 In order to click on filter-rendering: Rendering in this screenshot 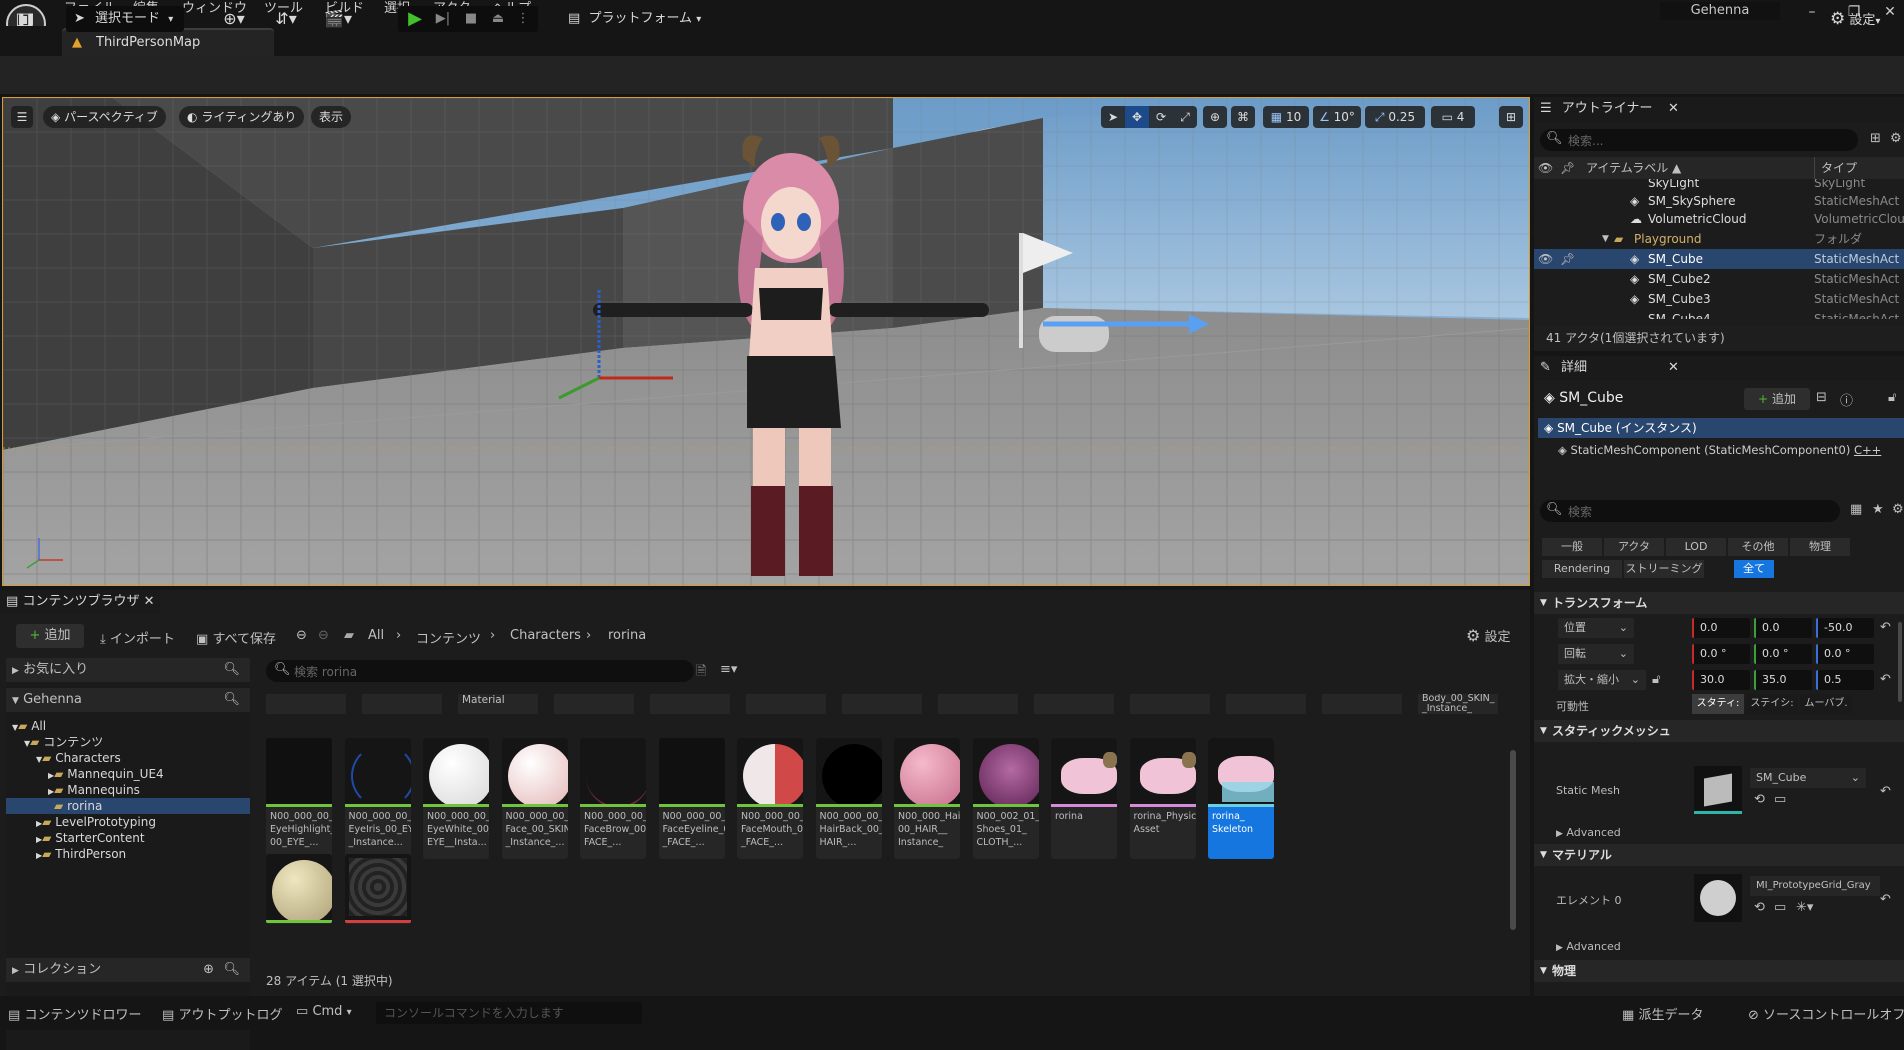, I will do `click(1582, 569)`.